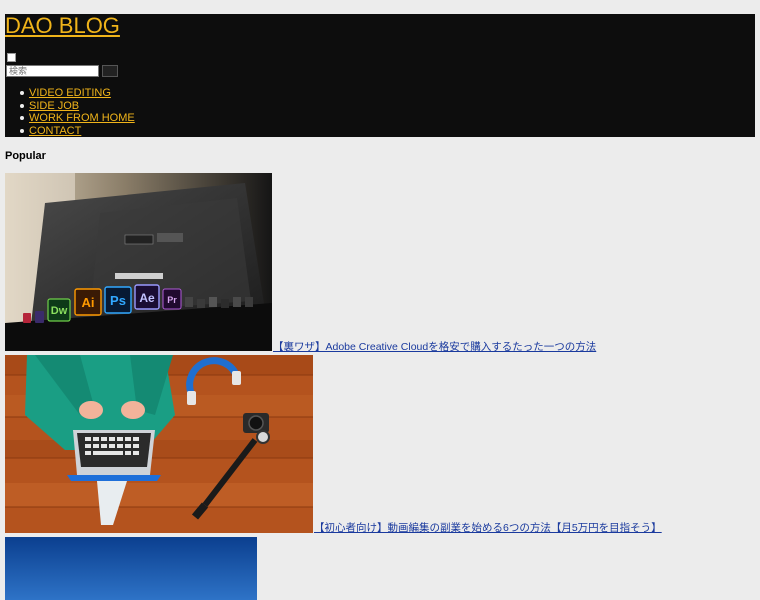 This screenshot has height=600, width=760. I want to click on nav-link-video-editing: VIDEO EDITING, so click(70, 93).